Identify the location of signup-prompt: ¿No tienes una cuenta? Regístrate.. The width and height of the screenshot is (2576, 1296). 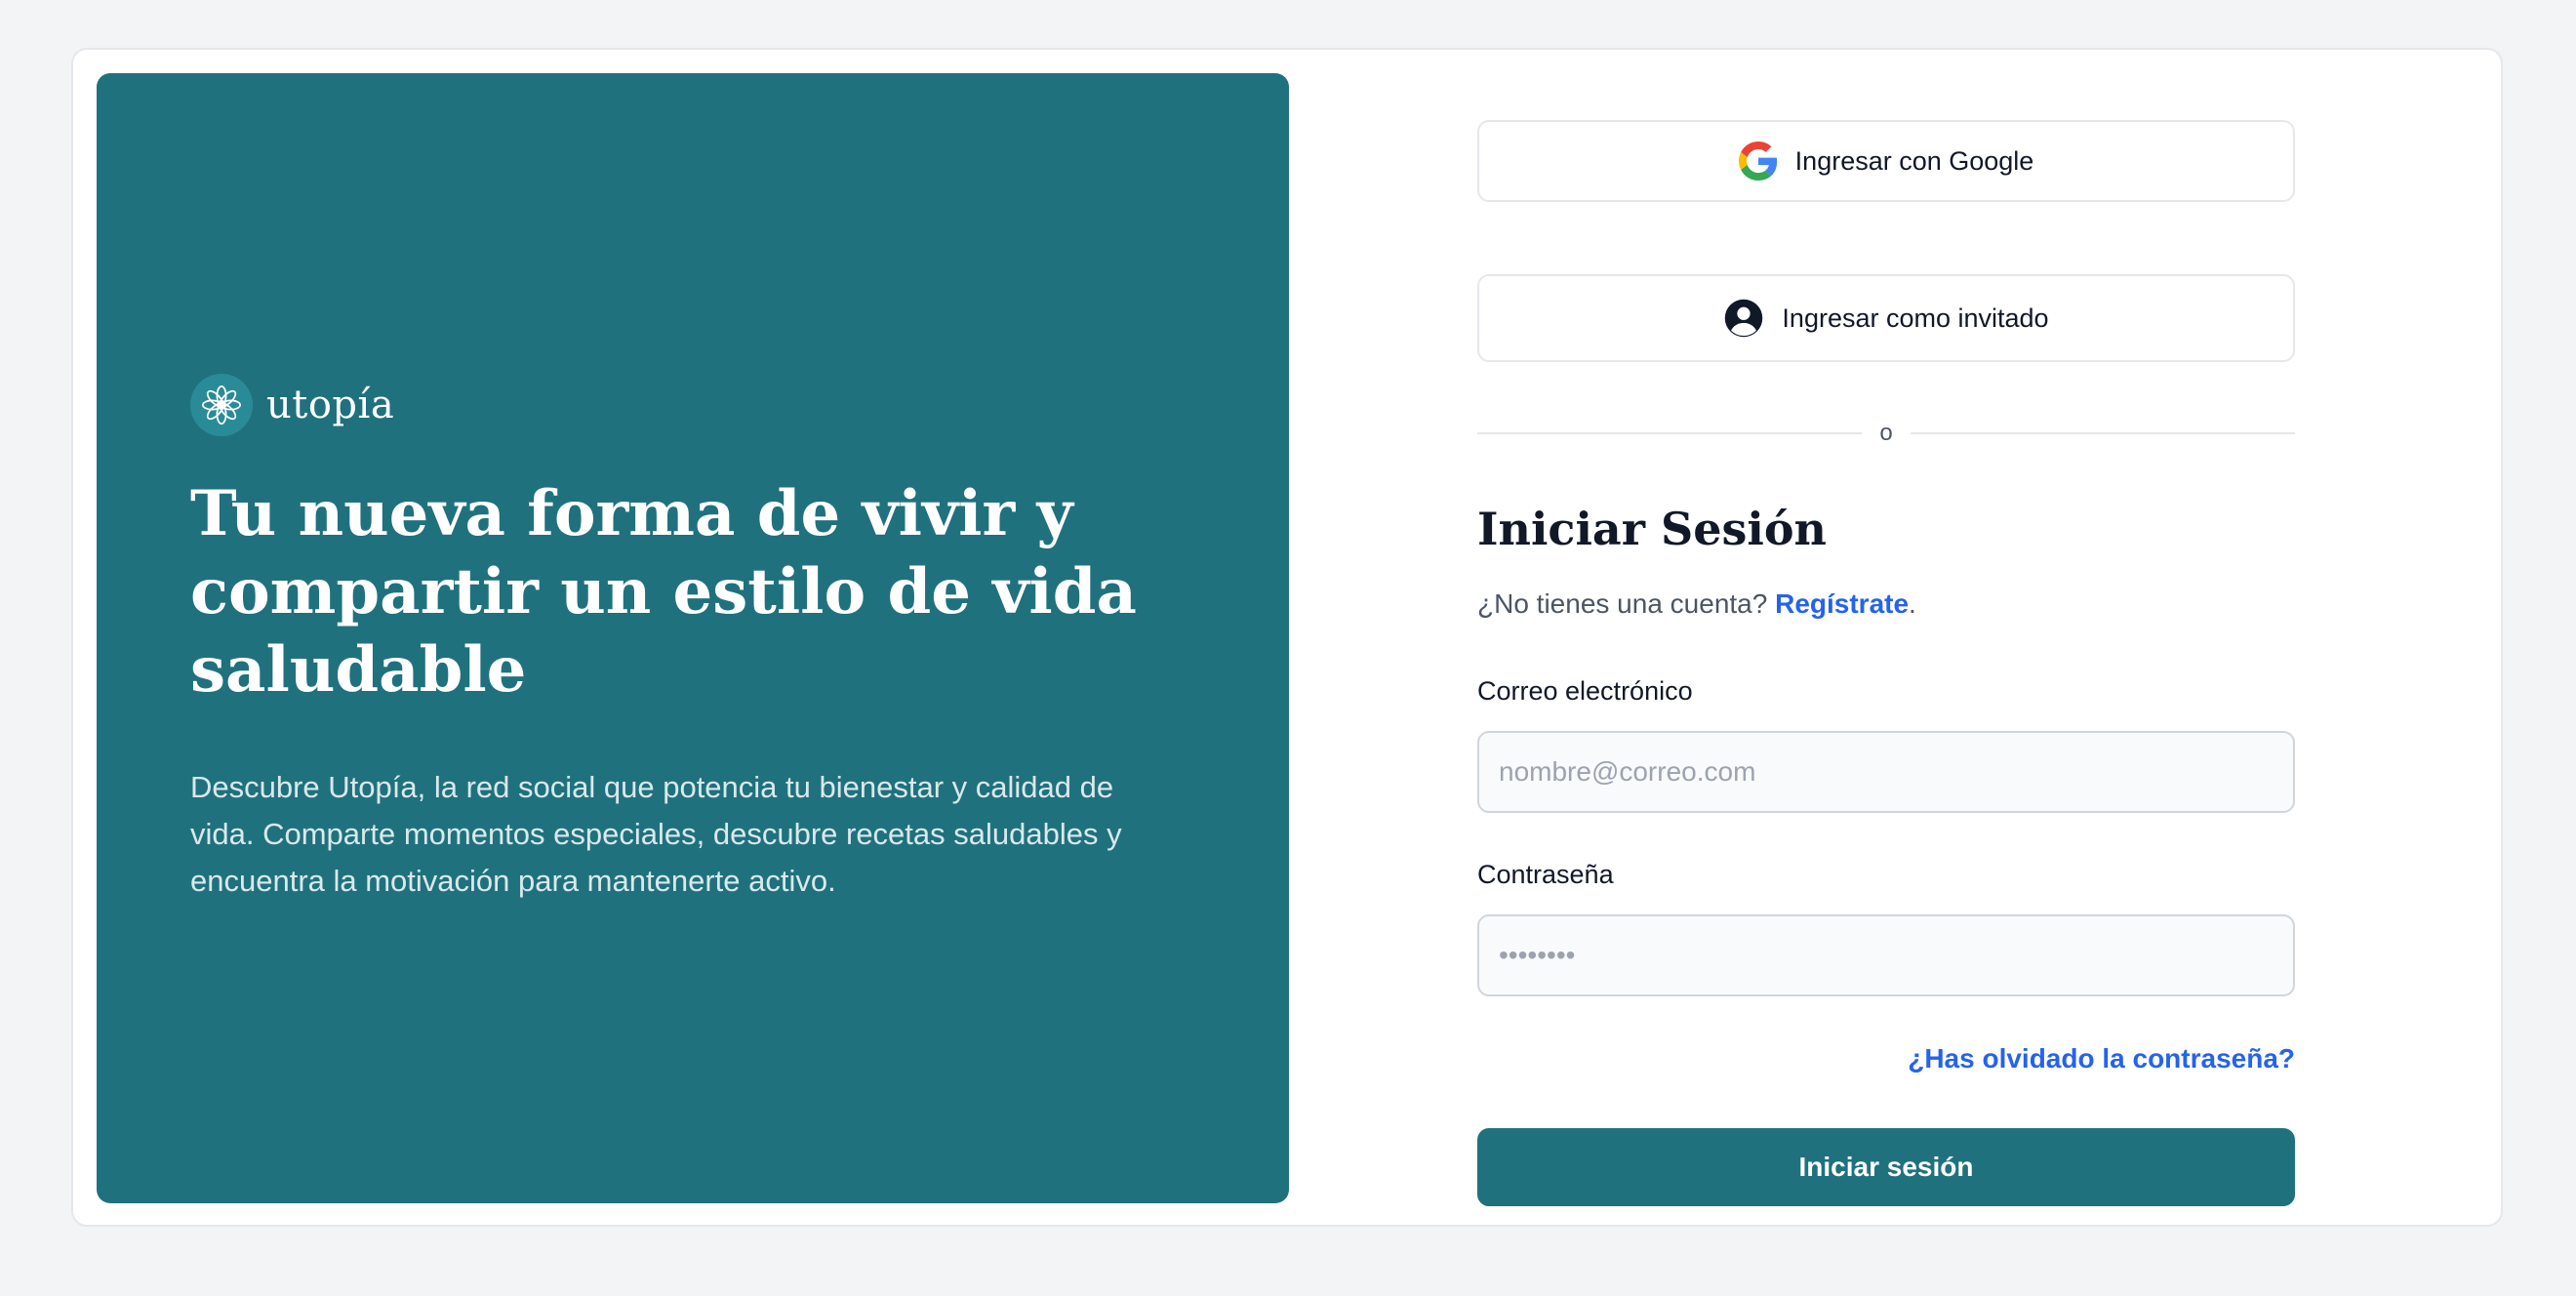
(1696, 604).